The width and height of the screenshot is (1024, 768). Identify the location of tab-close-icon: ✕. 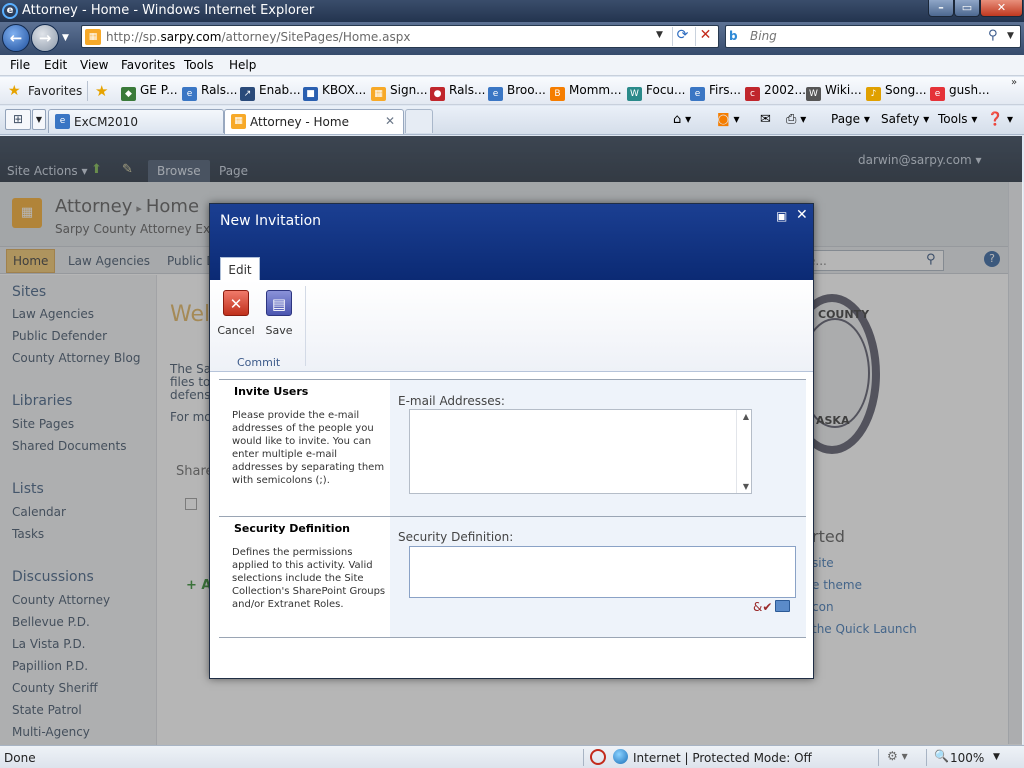
(390, 121).